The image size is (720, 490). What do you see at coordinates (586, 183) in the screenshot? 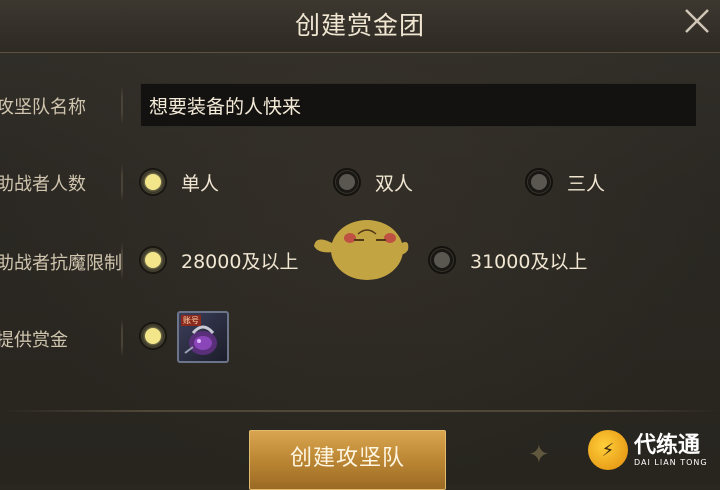
I see `option-label: 三人` at bounding box center [586, 183].